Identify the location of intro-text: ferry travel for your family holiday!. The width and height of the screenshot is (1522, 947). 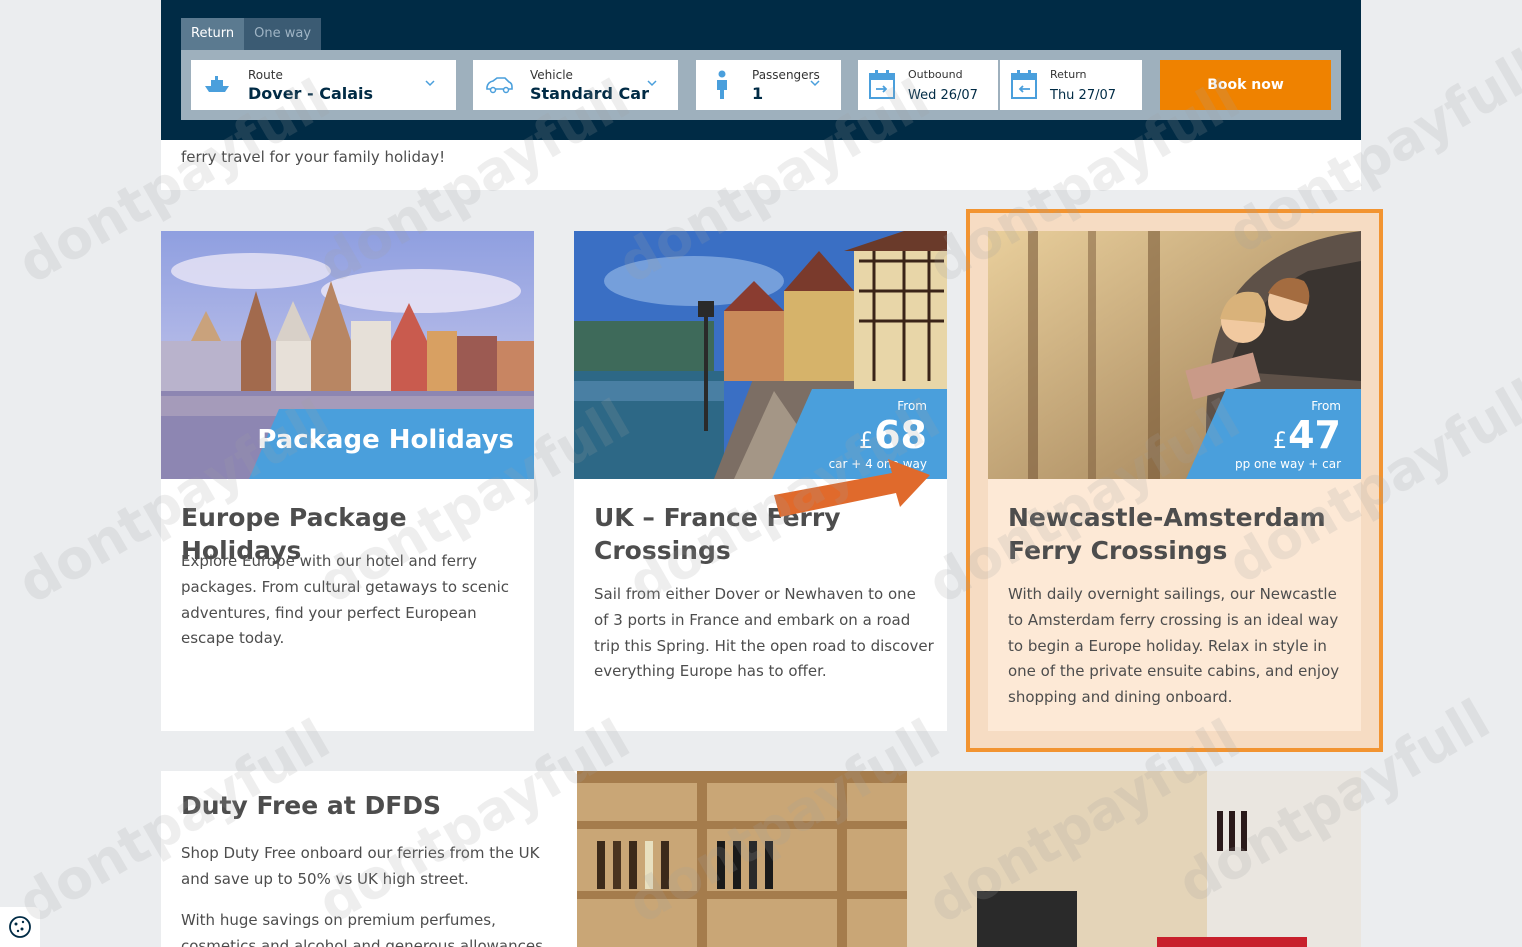
(313, 157).